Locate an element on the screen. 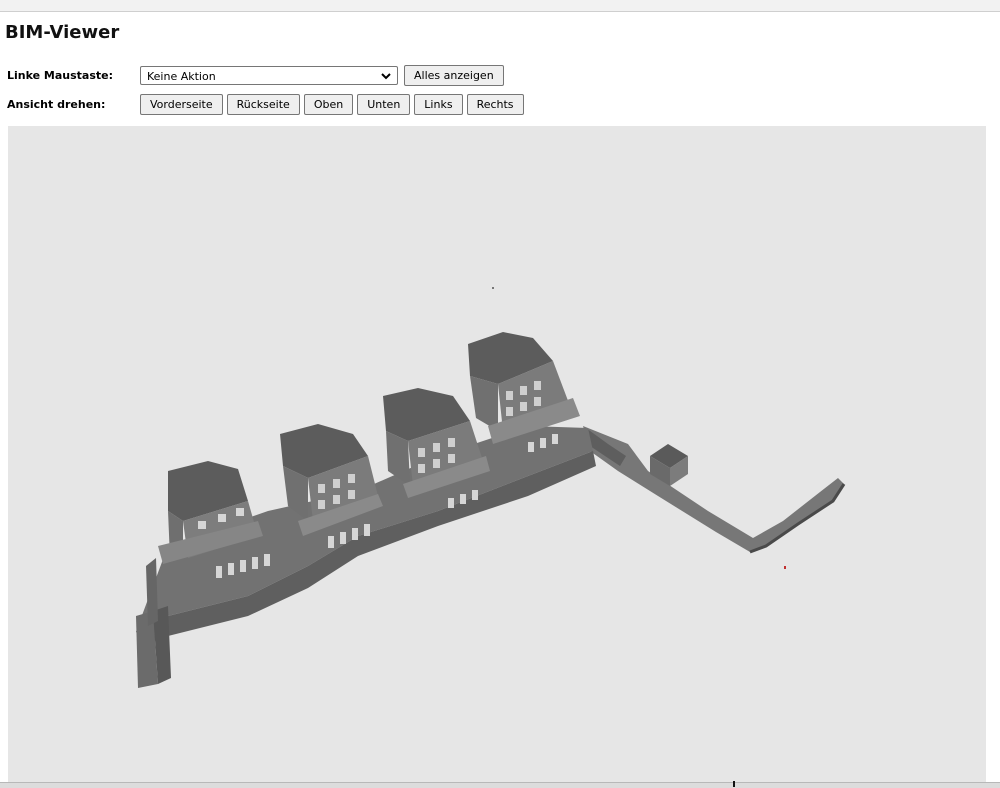 The height and width of the screenshot is (788, 1000). rotate-view-label: Ansicht drehen: is located at coordinates (56, 104).